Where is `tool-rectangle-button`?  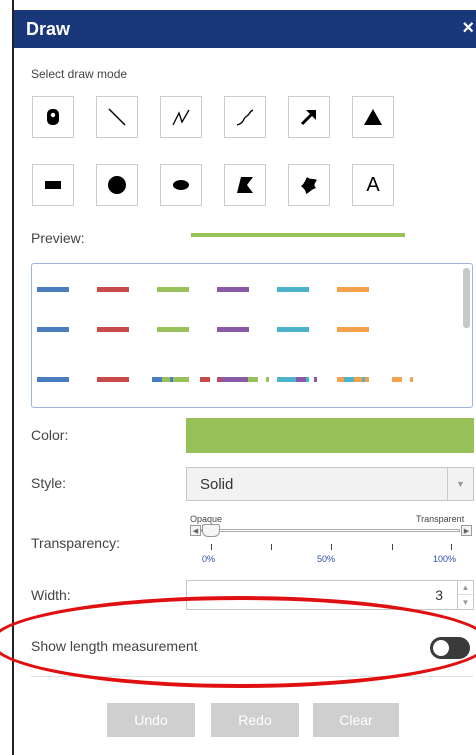 tool-rectangle-button is located at coordinates (53, 185).